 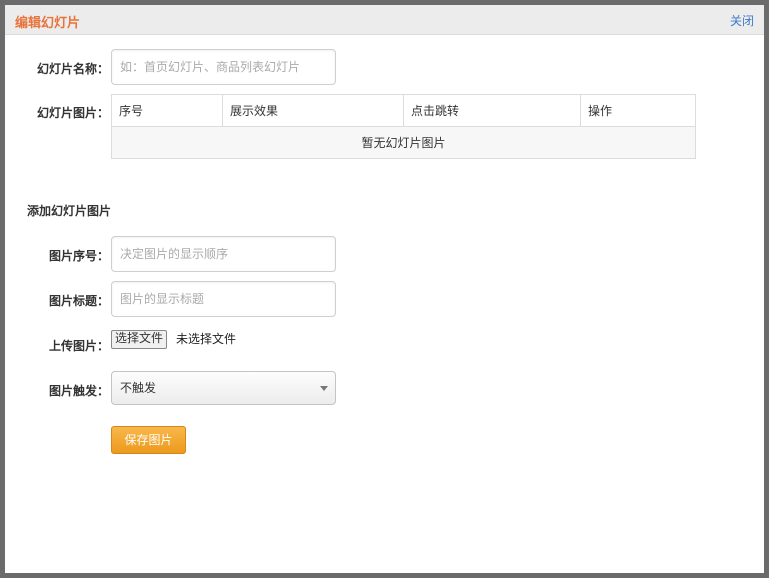 What do you see at coordinates (69, 211) in the screenshot?
I see `add-slide-section-title: 添加幻灯片图片` at bounding box center [69, 211].